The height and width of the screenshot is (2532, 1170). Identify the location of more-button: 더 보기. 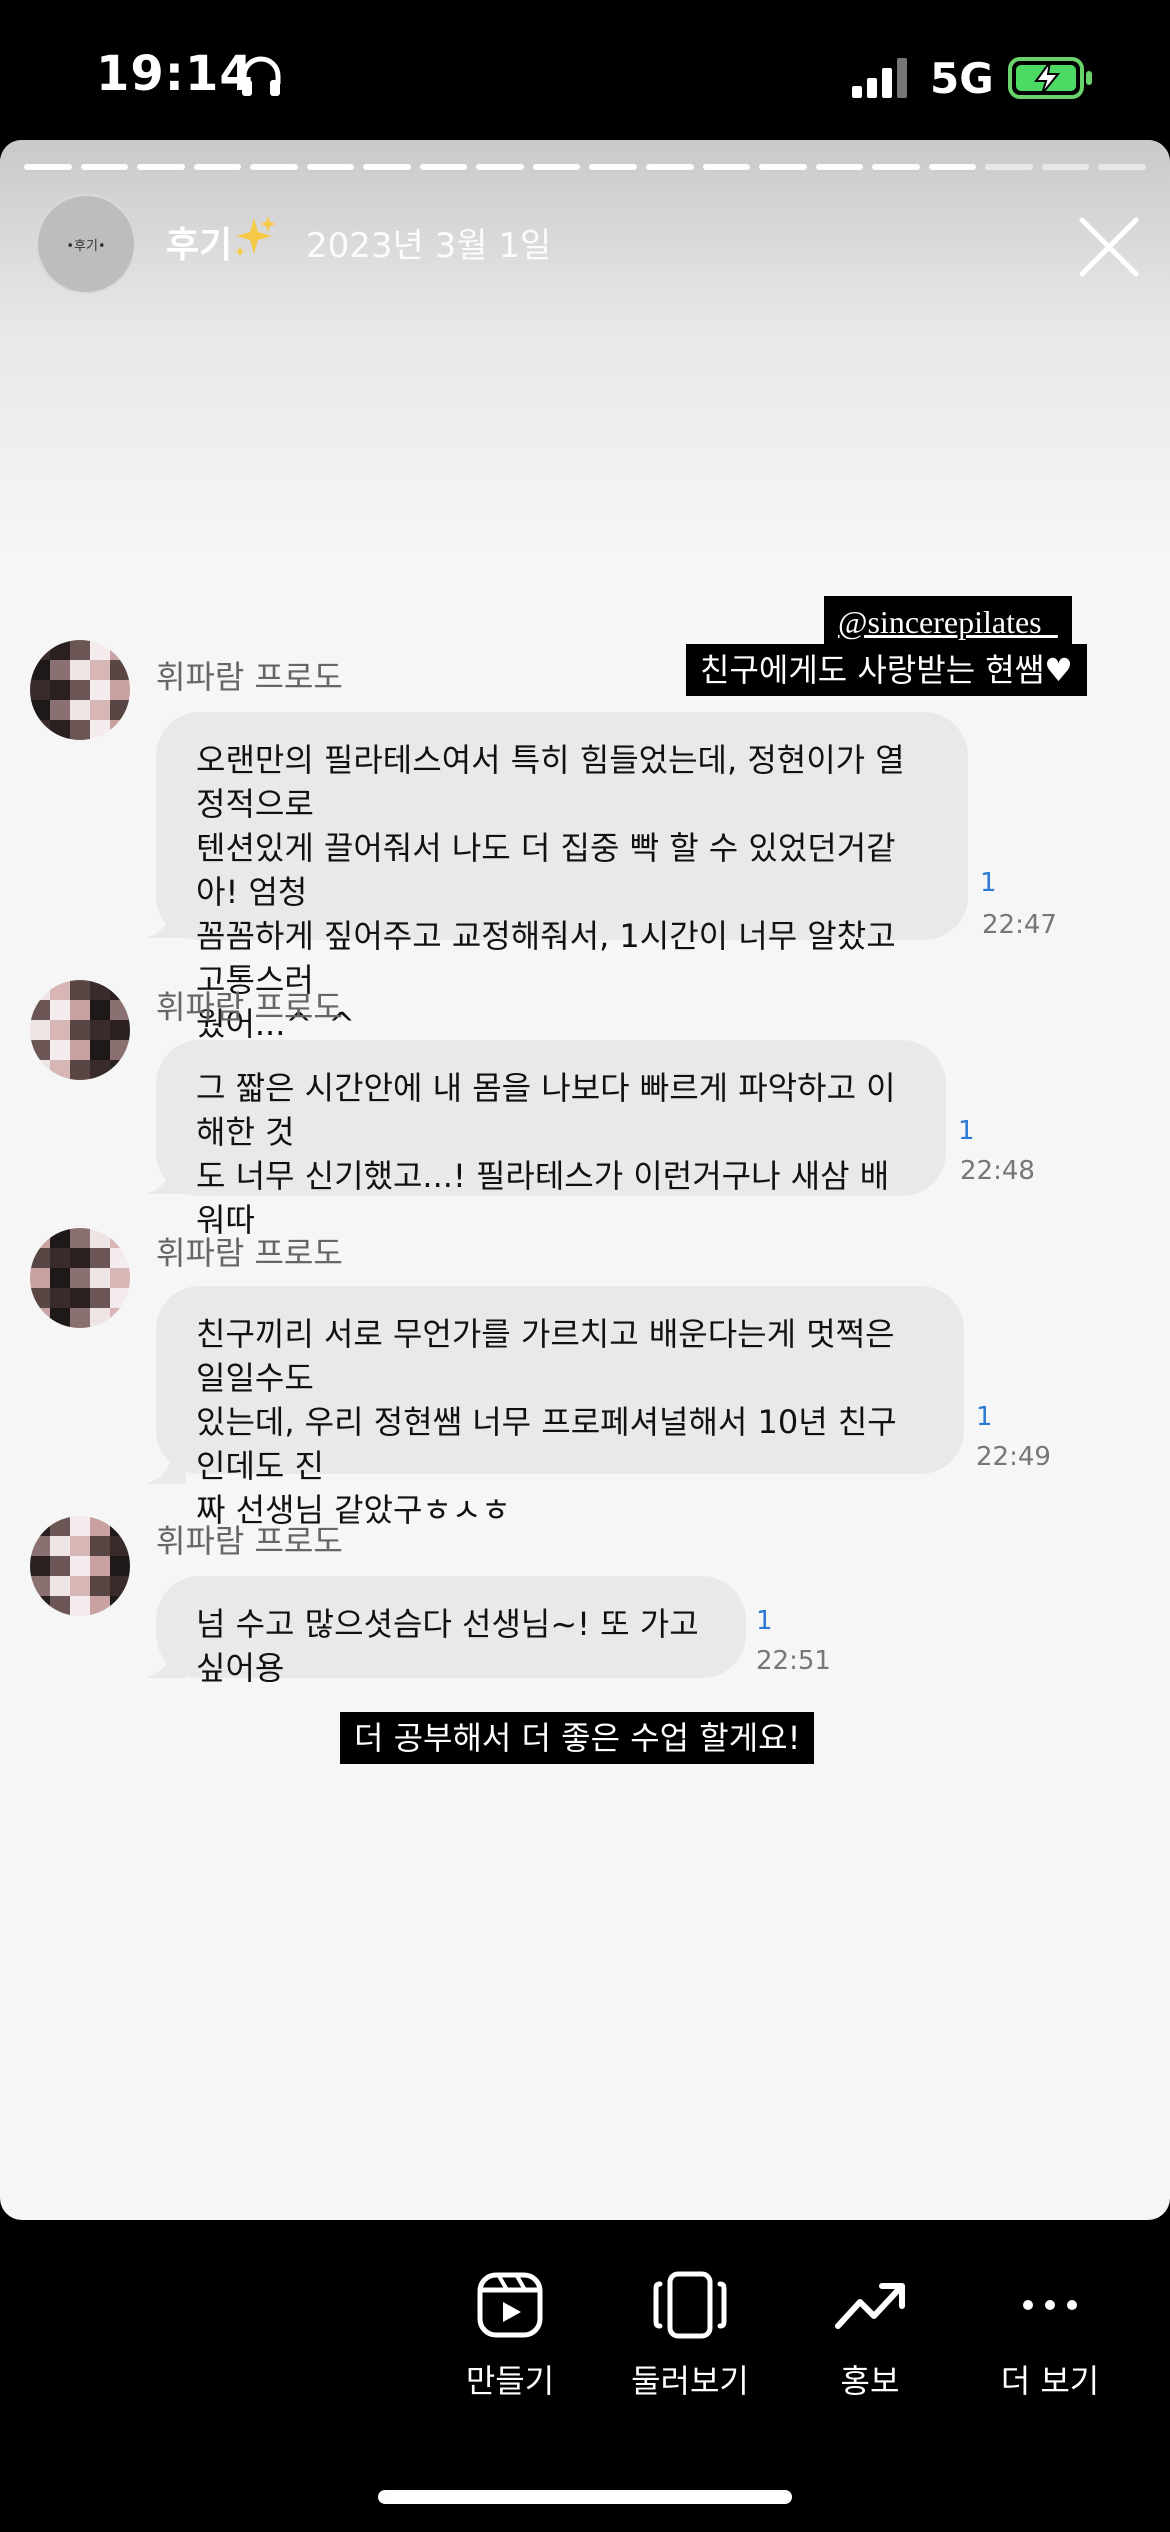
(1050, 2336).